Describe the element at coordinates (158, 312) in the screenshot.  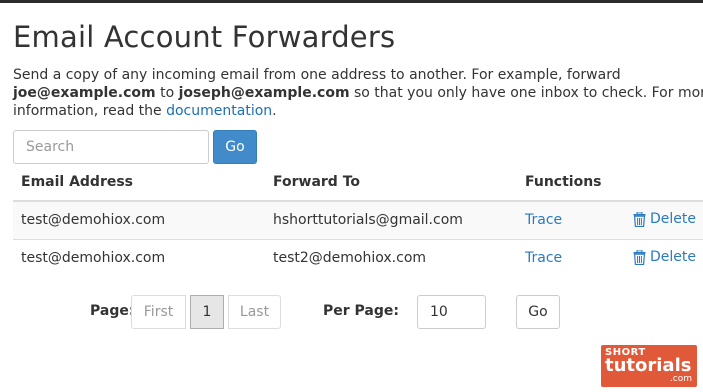
I see `first-page-button: First` at that location.